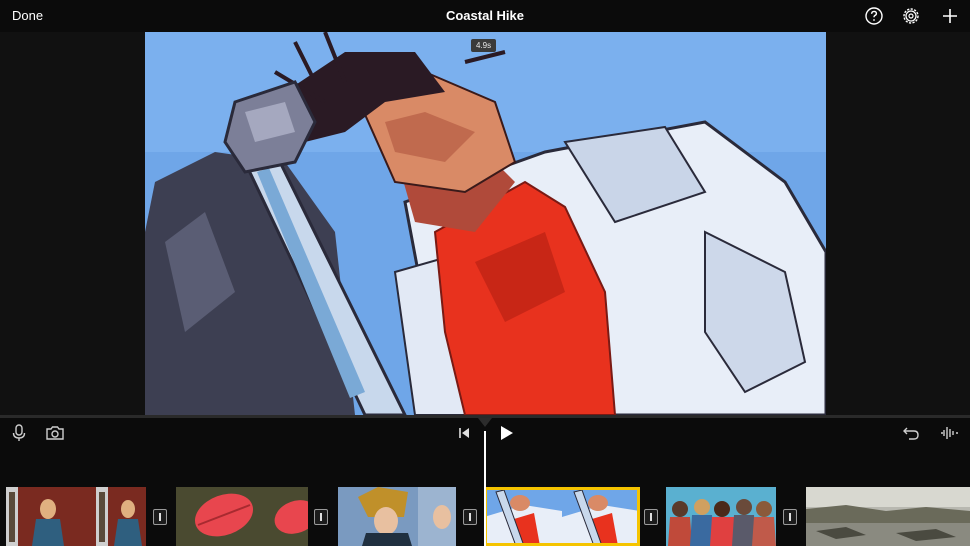  Describe the element at coordinates (19, 433) in the screenshot. I see `microphone-icon` at that location.